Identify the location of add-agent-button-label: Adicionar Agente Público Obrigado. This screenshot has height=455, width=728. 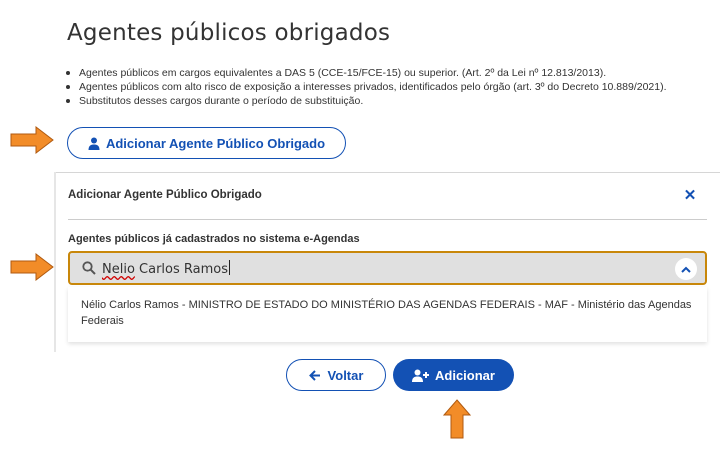
(215, 143).